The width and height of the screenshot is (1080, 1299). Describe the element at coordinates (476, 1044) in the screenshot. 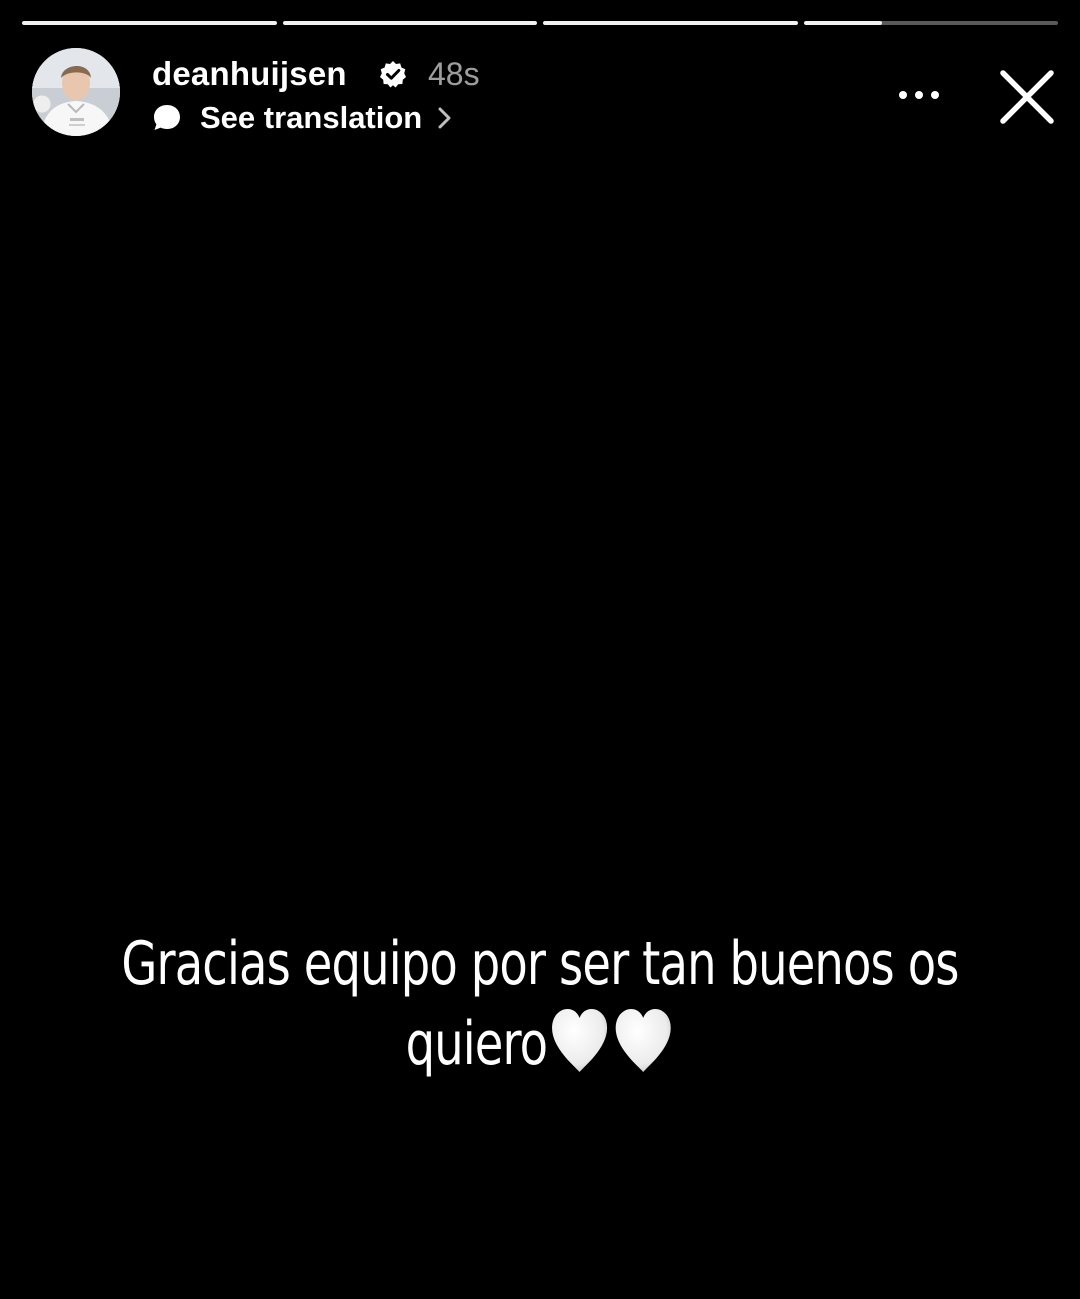

I see `caption-line-2: quiero` at that location.